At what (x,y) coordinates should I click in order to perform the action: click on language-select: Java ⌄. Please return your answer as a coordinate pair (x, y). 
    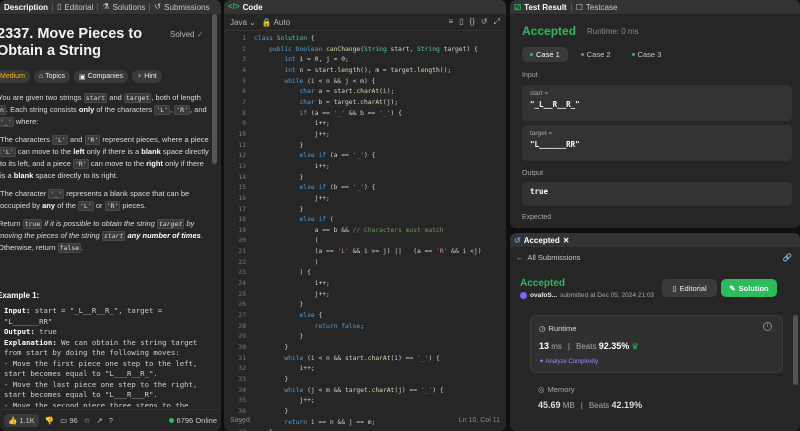
    Looking at the image, I should click on (243, 22).